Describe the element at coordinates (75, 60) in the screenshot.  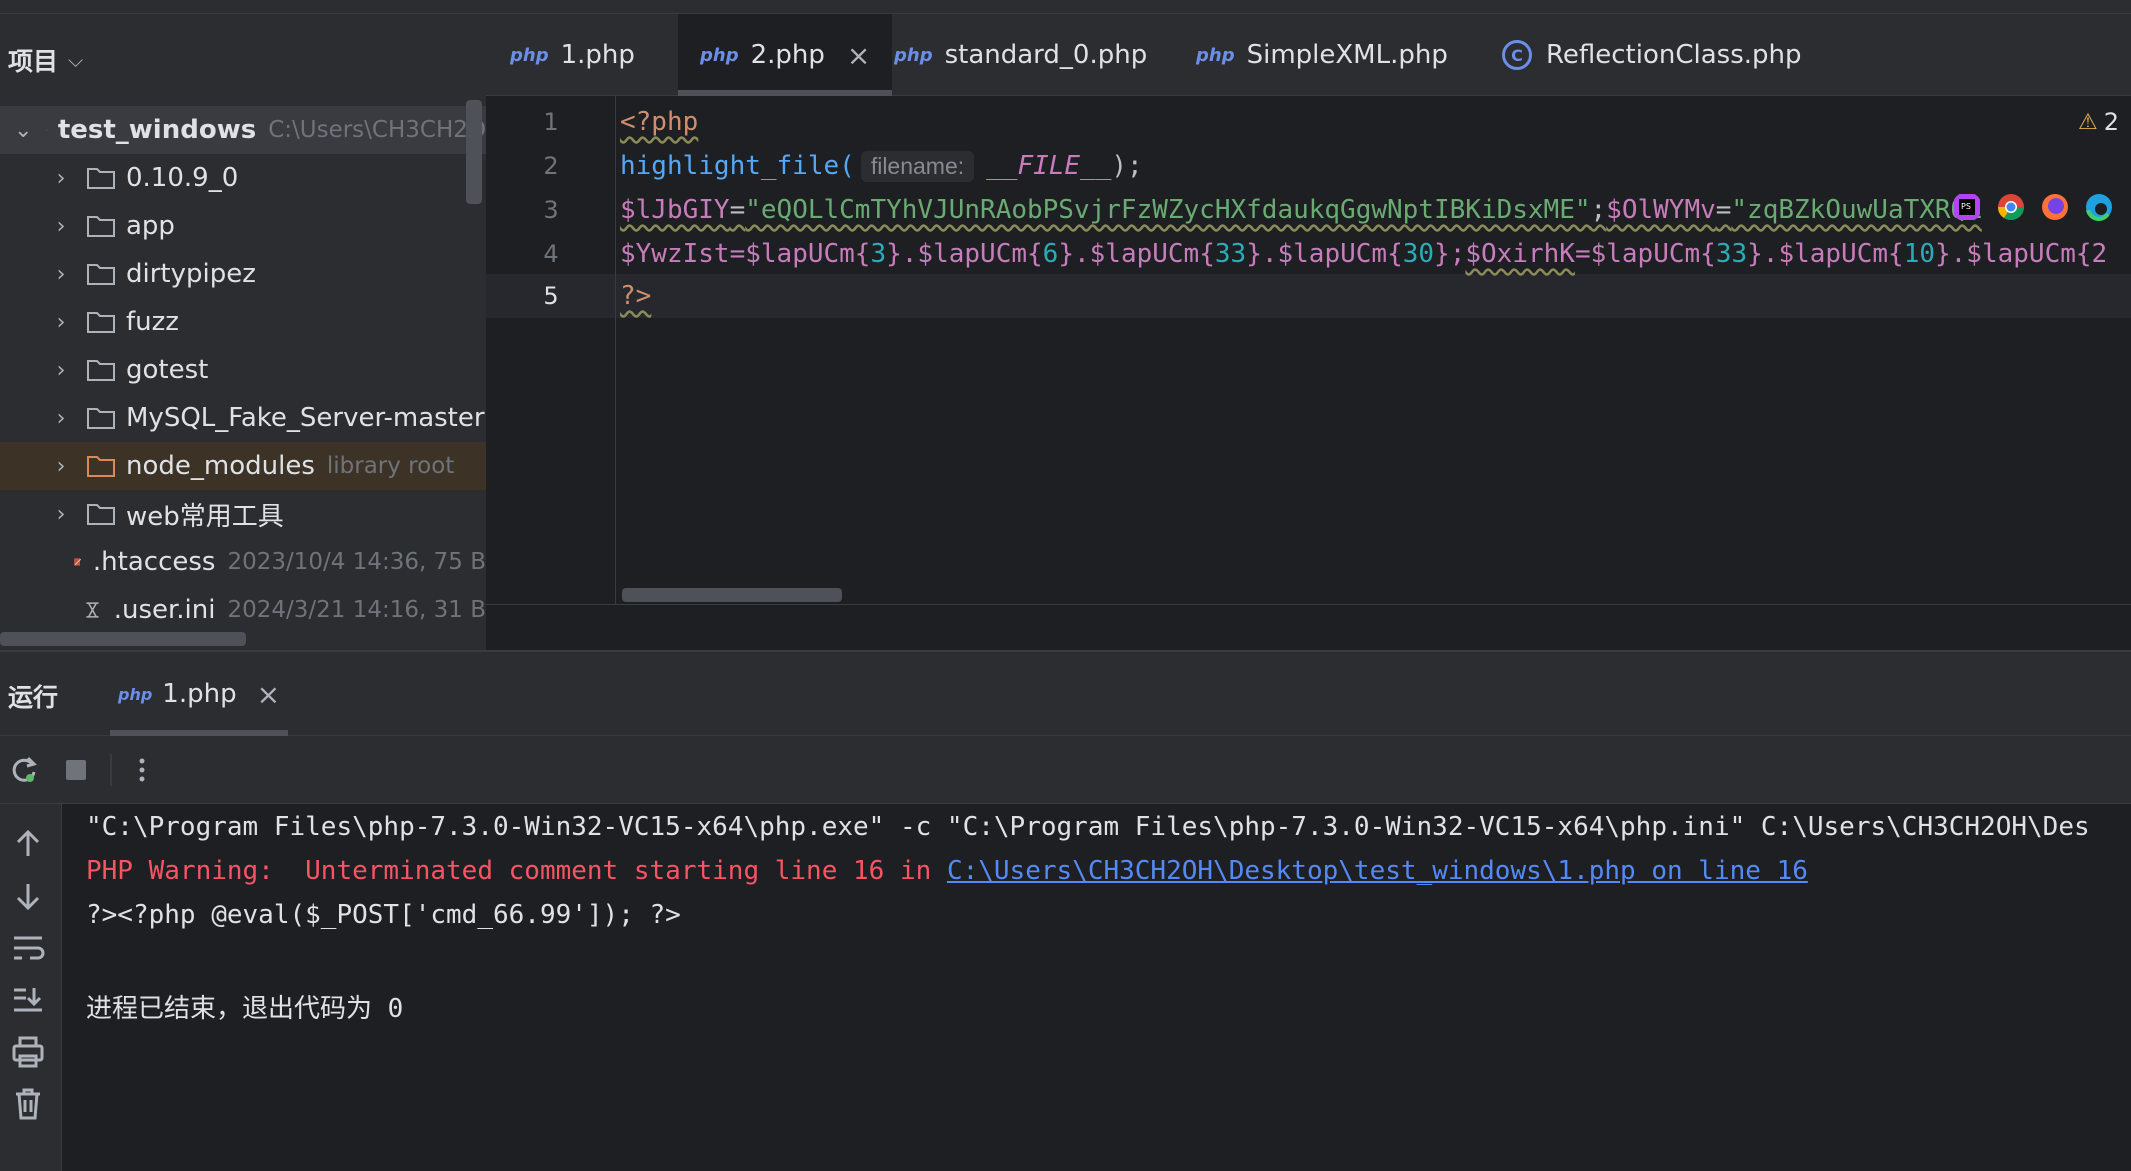
I see `chevron-down-icon: ⌵` at that location.